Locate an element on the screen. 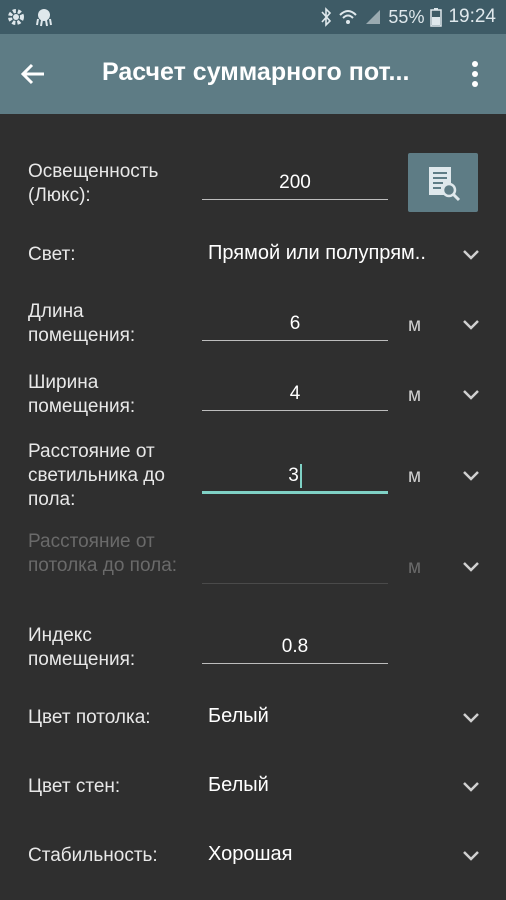 This screenshot has width=506, height=900. lamp-floor-unit: м is located at coordinates (415, 476).